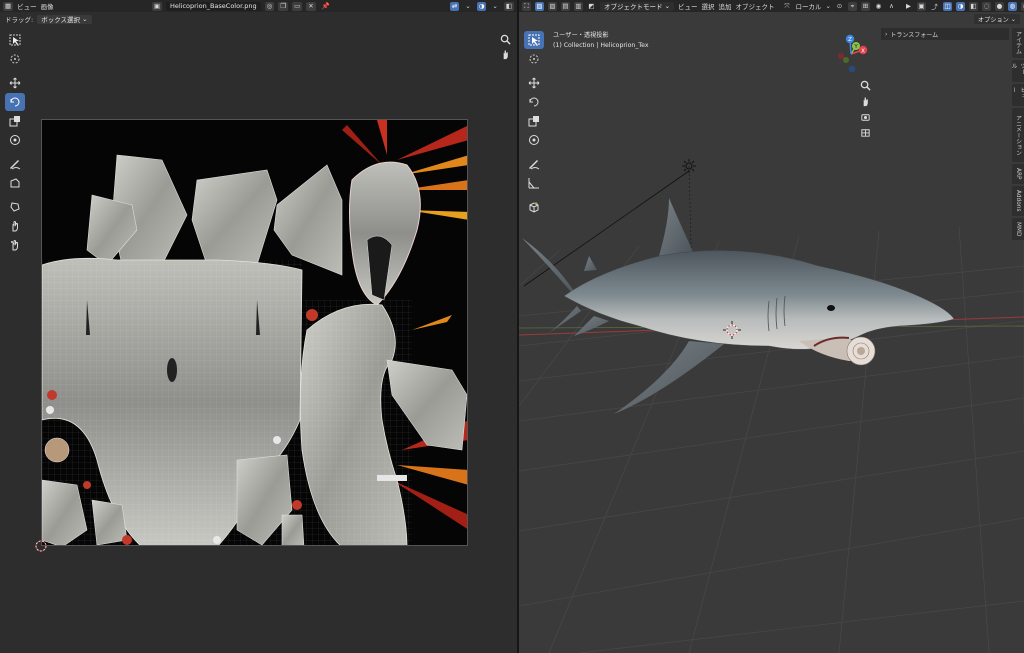 This screenshot has width=1024, height=653. I want to click on tab-item: アイテム, so click(1018, 43).